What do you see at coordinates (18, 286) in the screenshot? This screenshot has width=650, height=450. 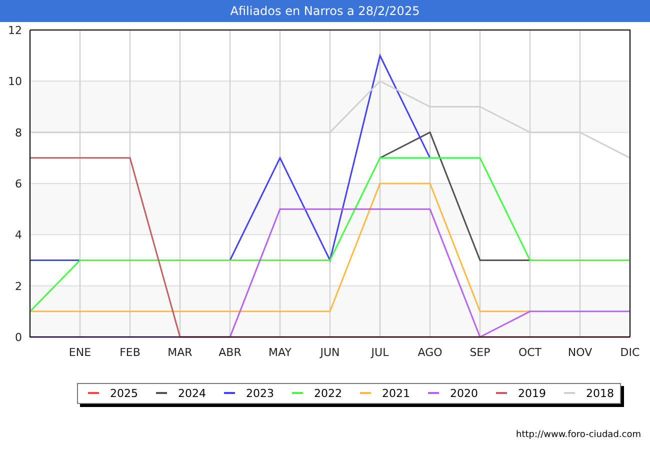 I see `y-tick-label: 2` at bounding box center [18, 286].